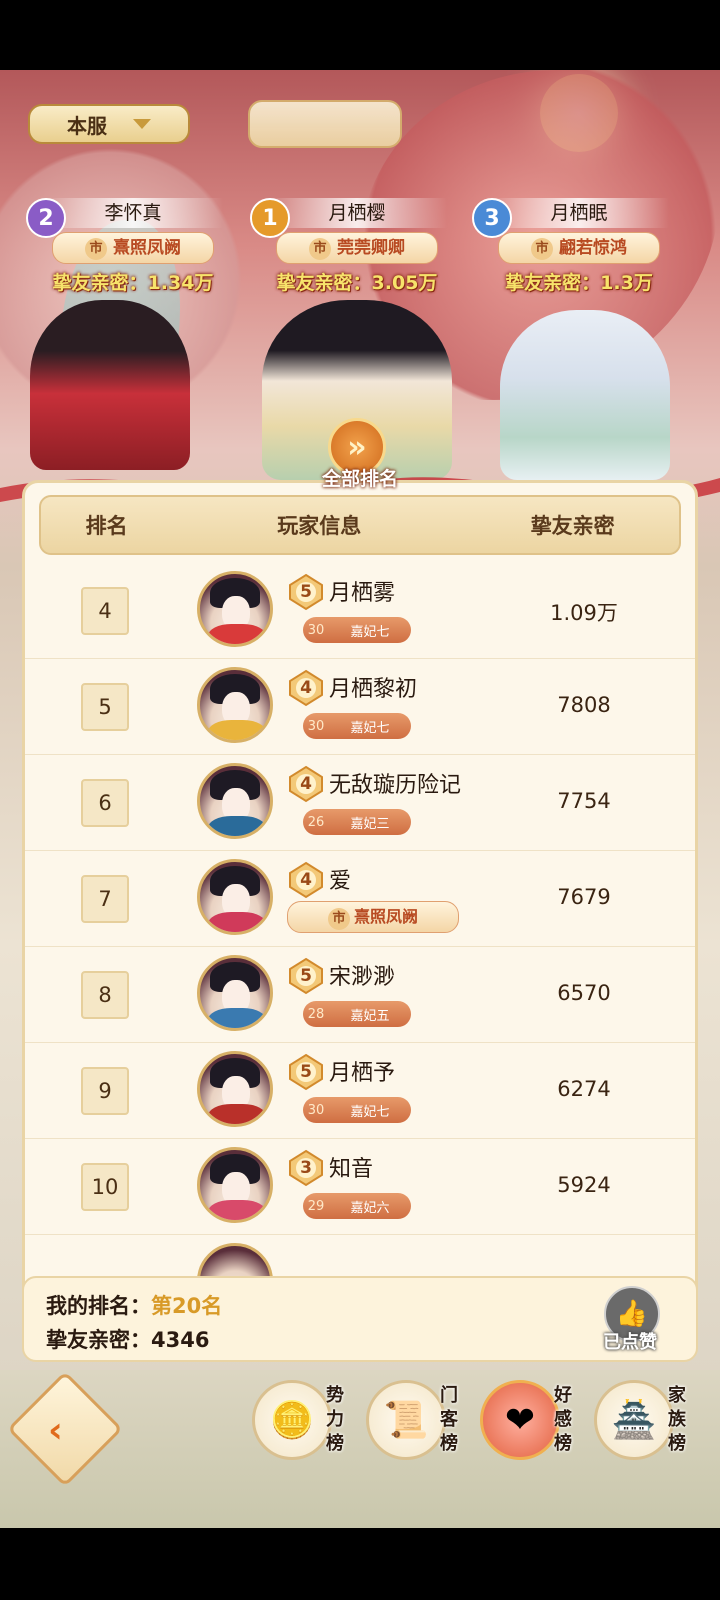  I want to click on player-name: 月栖黎初, so click(373, 689).